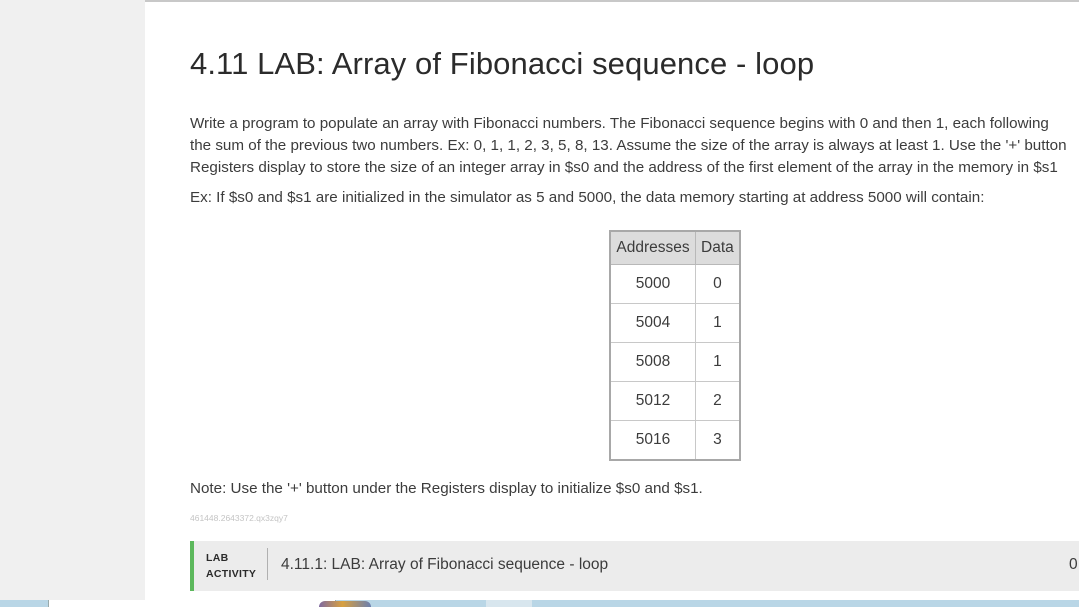  What do you see at coordinates (209, 603) in the screenshot?
I see `taskbar-window` at bounding box center [209, 603].